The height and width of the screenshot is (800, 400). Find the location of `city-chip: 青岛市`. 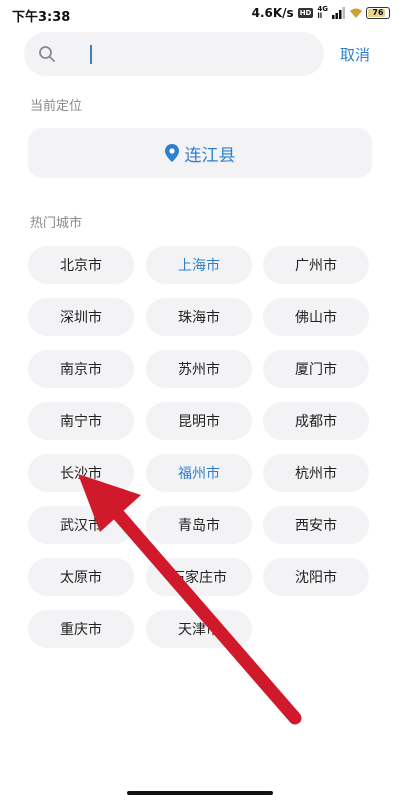

city-chip: 青岛市 is located at coordinates (199, 525).